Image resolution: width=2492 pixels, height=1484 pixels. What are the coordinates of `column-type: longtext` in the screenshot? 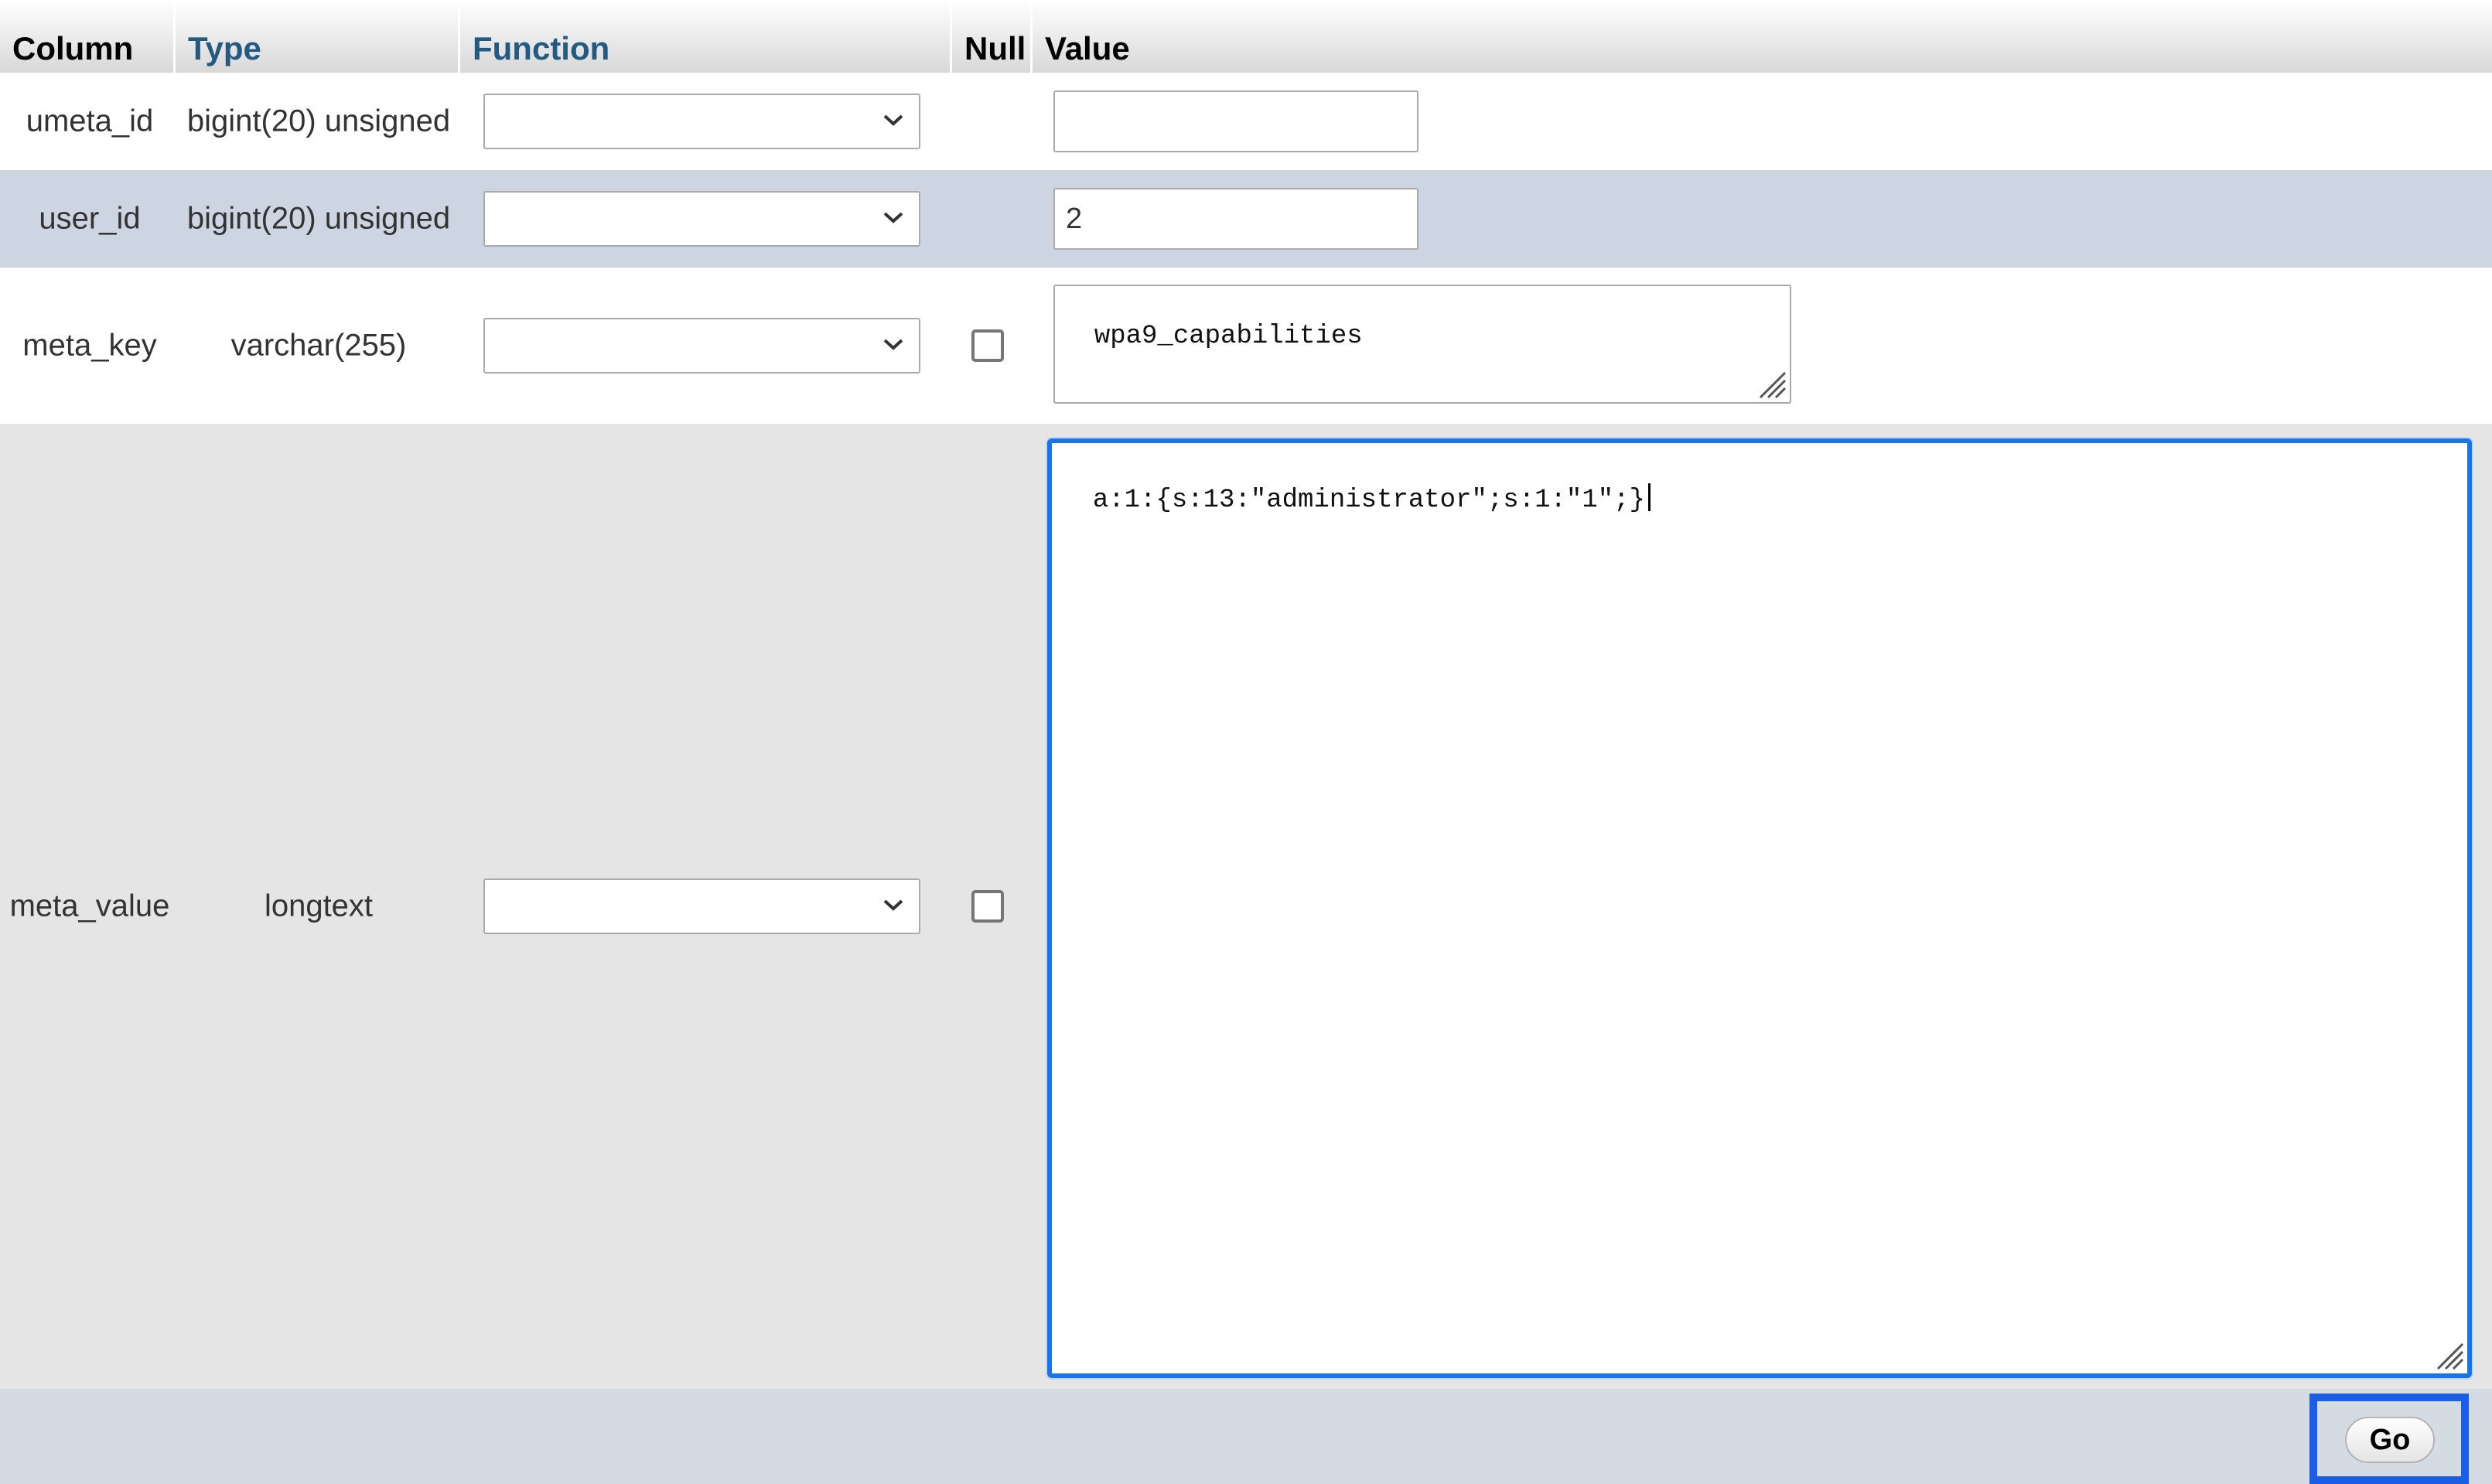 It's located at (319, 906).